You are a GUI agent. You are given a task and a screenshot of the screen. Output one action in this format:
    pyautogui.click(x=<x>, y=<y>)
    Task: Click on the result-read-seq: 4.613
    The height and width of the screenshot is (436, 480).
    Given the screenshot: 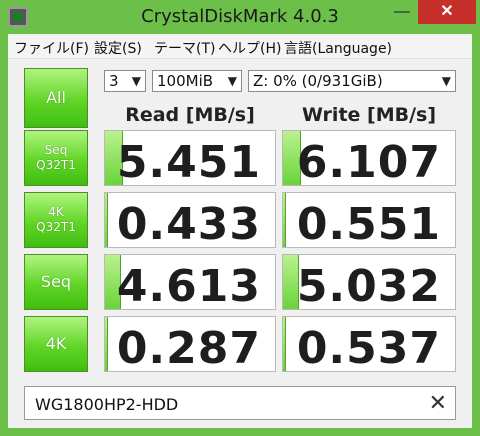 What is the action you would take?
    pyautogui.click(x=190, y=282)
    